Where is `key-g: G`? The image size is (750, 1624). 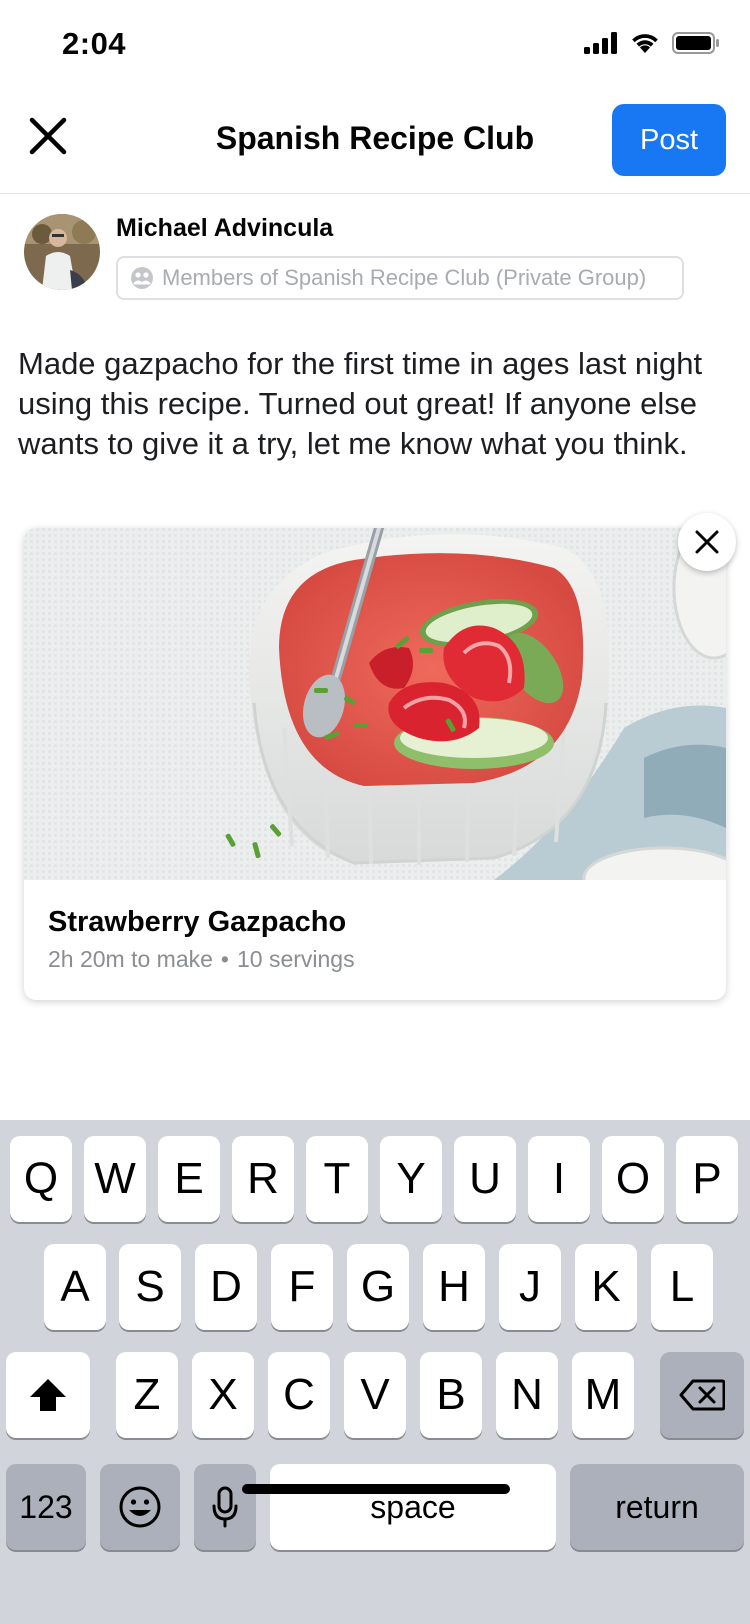
key-g: G is located at coordinates (378, 1287).